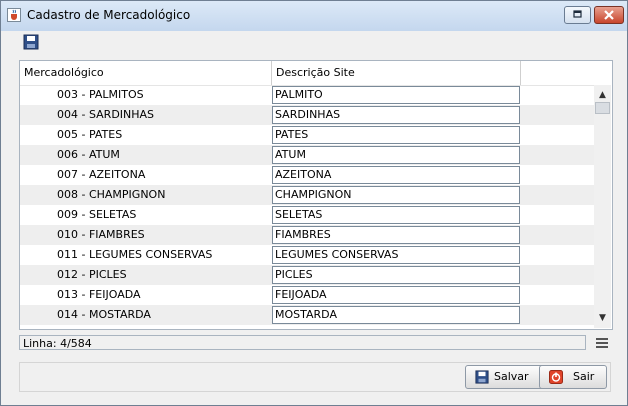  I want to click on table-row: 011 - LEGUMES CONSERVAS LEGUMES CONSERVAS, so click(307, 255).